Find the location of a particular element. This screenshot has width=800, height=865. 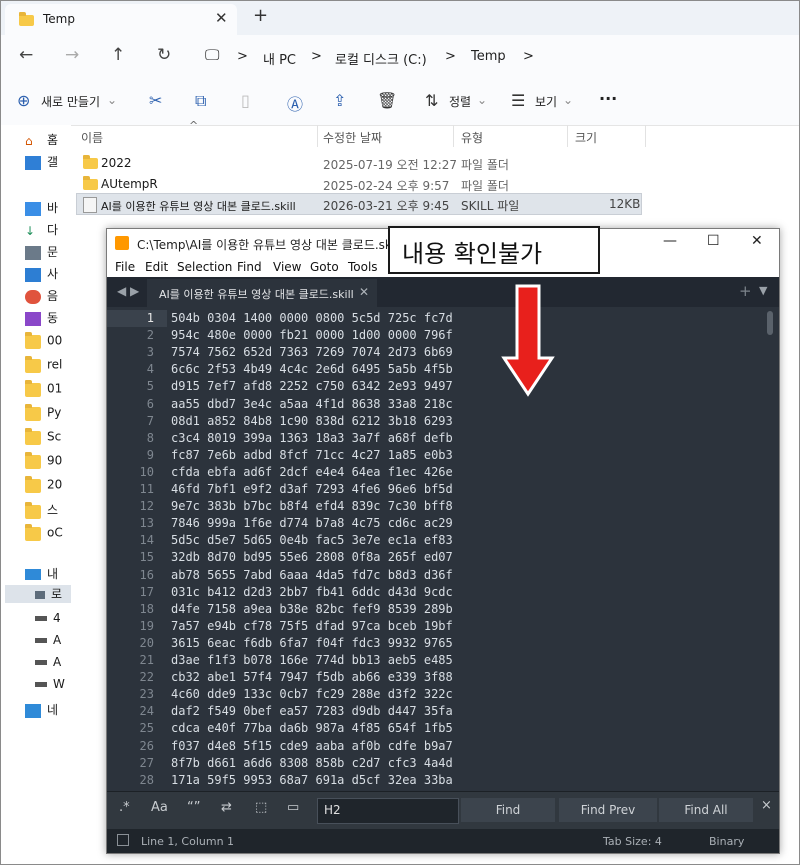

sidebar-item-folder: 스 is located at coordinates (41, 510).